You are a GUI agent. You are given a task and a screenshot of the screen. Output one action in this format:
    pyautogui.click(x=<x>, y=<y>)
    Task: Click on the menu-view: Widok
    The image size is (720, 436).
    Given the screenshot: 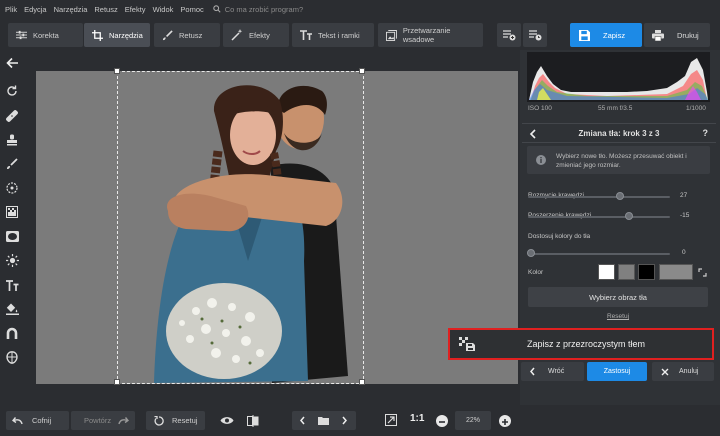 What is the action you would take?
    pyautogui.click(x=163, y=9)
    